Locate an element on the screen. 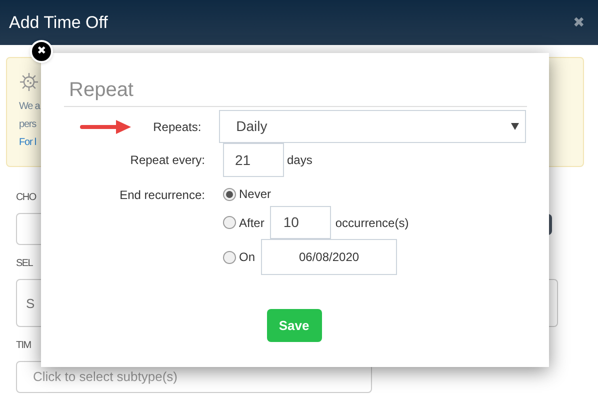 The width and height of the screenshot is (598, 403). notice-text: pers is located at coordinates (27, 125).